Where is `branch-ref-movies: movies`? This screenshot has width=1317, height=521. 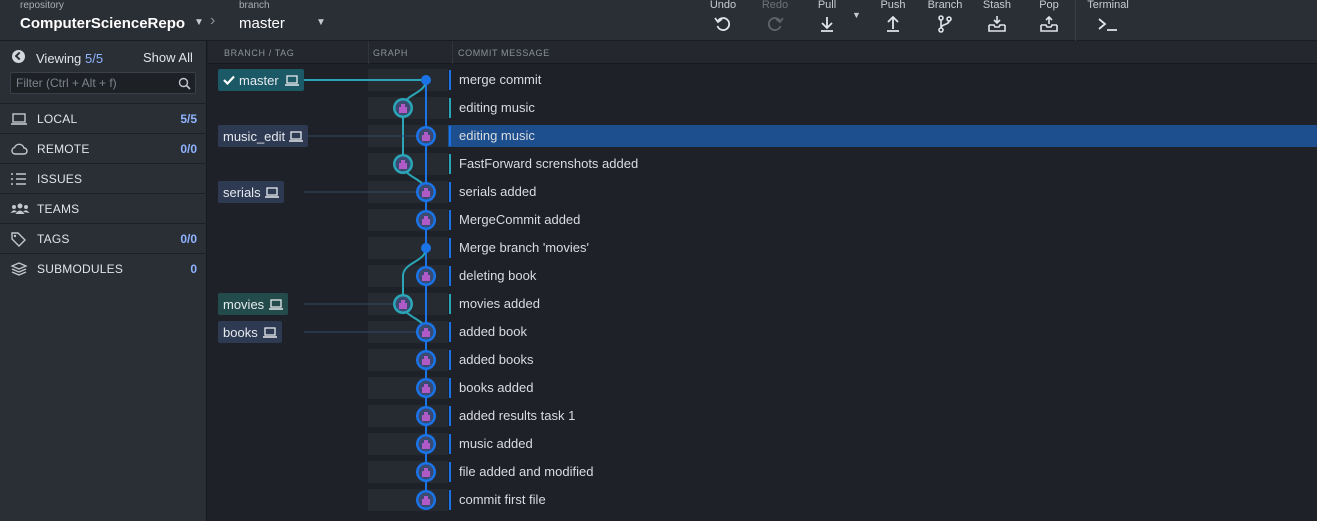 branch-ref-movies: movies is located at coordinates (253, 304).